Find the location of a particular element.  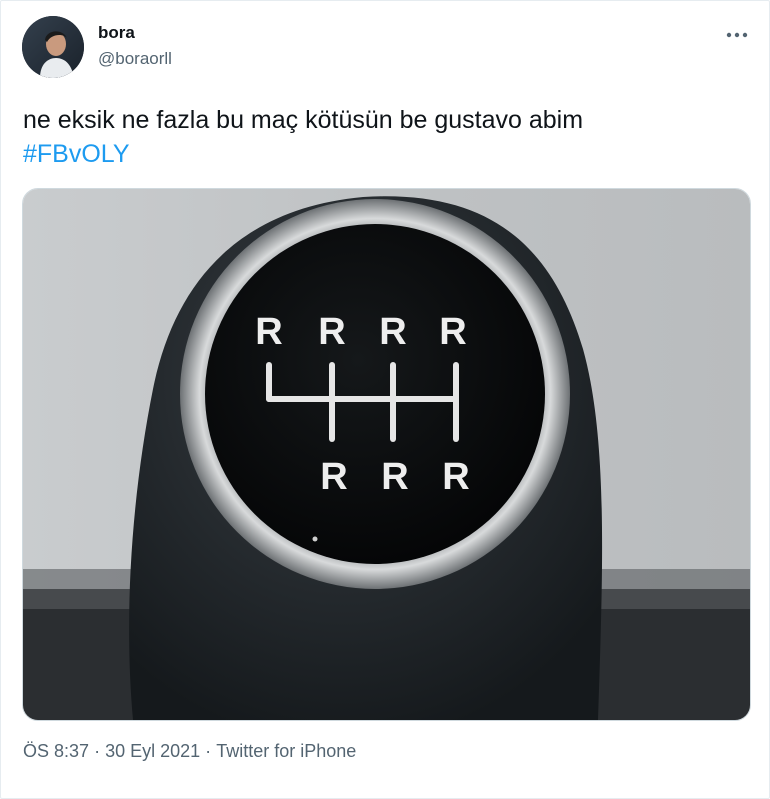

hashtag-link: #FBvOLY is located at coordinates (76, 154).